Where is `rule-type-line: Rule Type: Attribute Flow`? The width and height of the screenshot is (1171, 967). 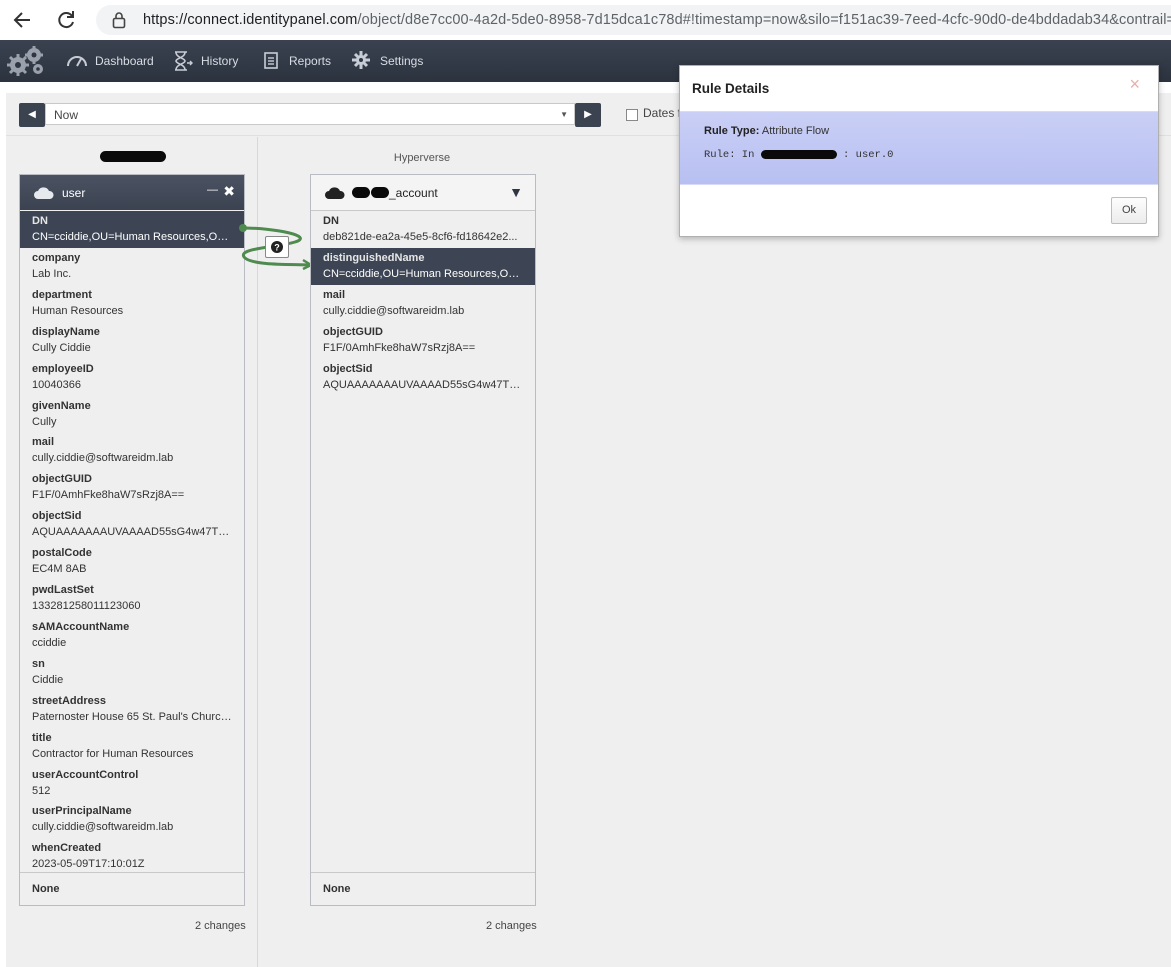
rule-type-line: Rule Type: Attribute Flow is located at coordinates (766, 131).